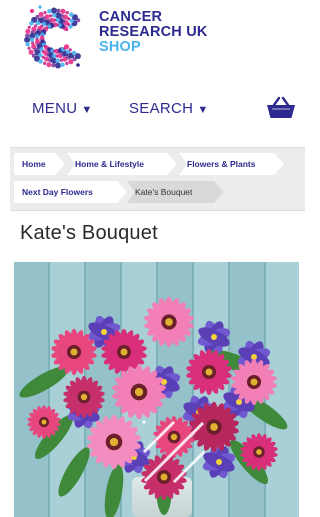 The width and height of the screenshot is (320, 517). I want to click on menu-label: MENU, so click(55, 108).